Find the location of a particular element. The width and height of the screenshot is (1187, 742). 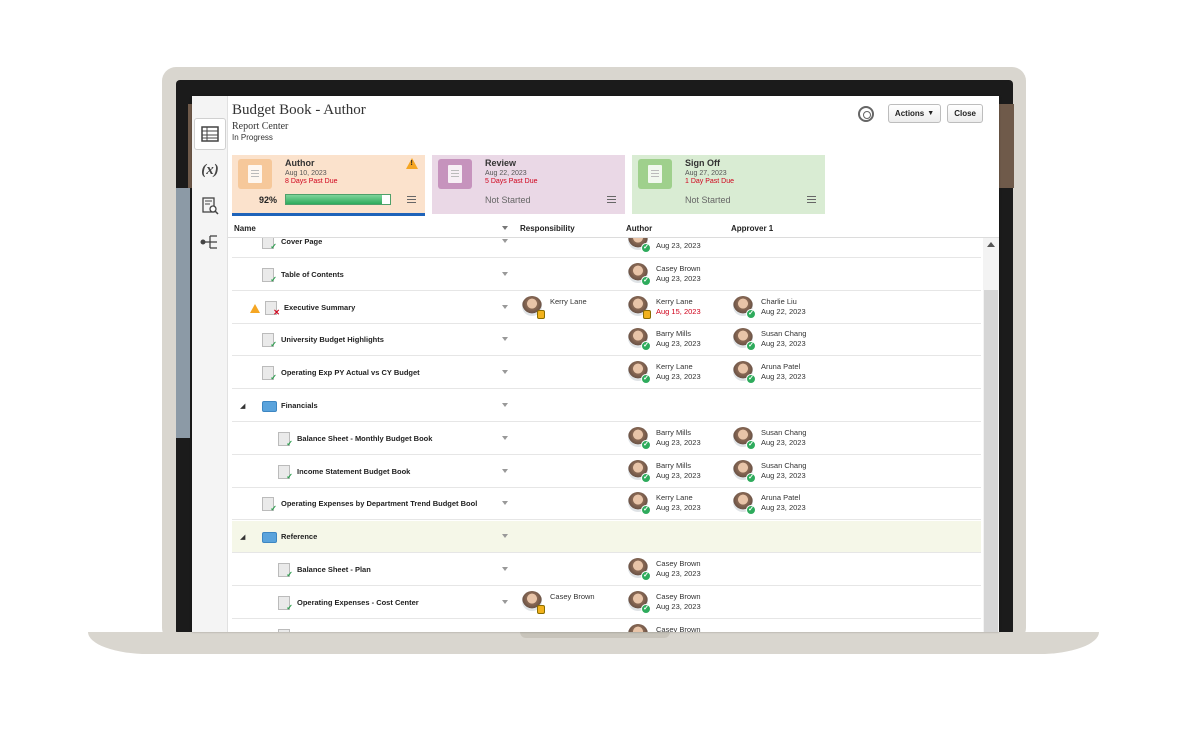

sort-icon is located at coordinates (505, 228).